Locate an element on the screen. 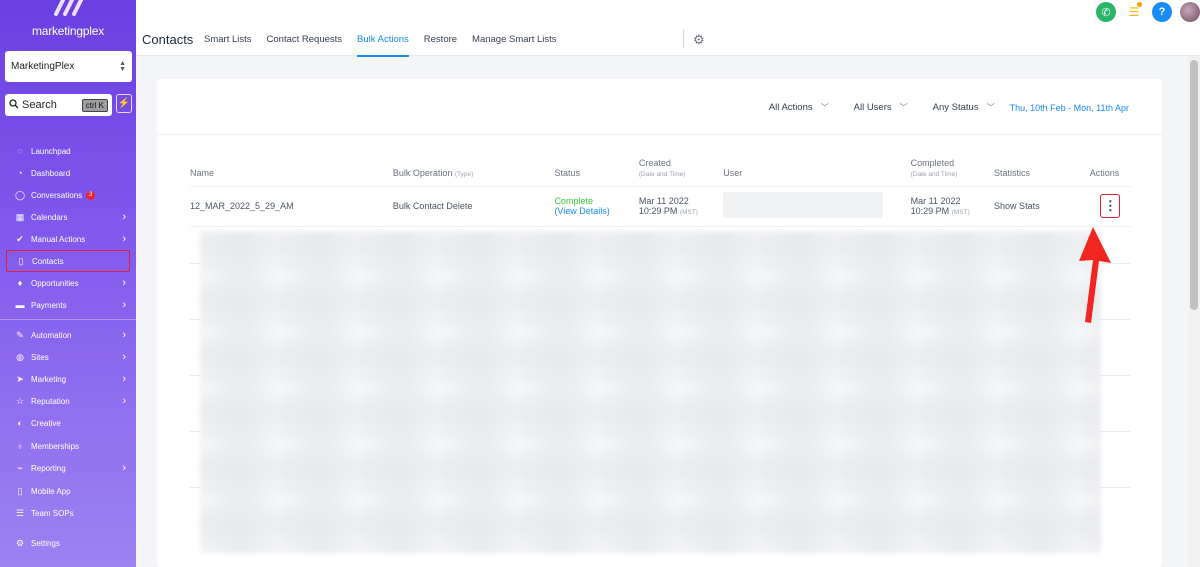 This screenshot has width=1200, height=567. sidebar-item-mobile-app: ▯ Mobile App is located at coordinates (68, 491).